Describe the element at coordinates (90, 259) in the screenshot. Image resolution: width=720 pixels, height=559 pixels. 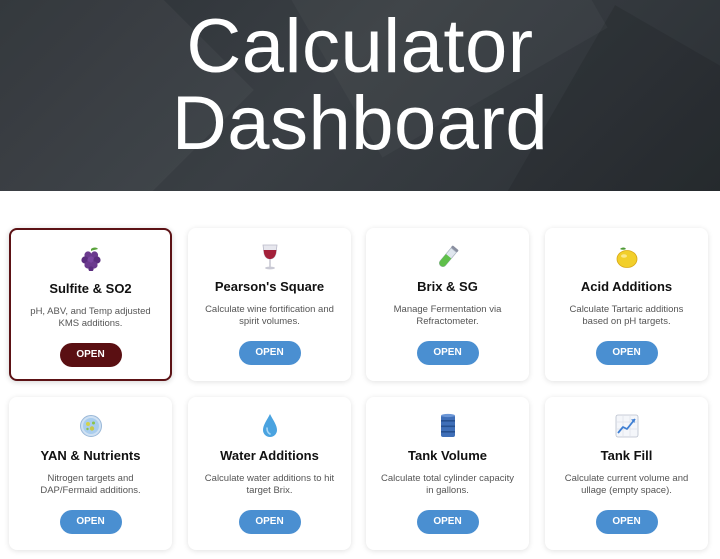
I see `grapes-icon` at that location.